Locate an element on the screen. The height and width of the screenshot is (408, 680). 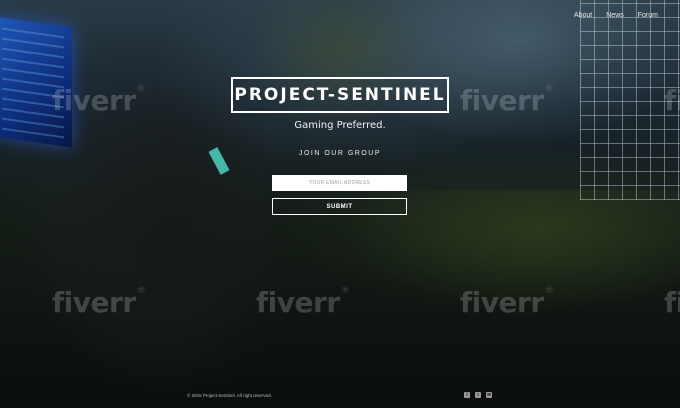
top-nav: About News Forum is located at coordinates (616, 15).